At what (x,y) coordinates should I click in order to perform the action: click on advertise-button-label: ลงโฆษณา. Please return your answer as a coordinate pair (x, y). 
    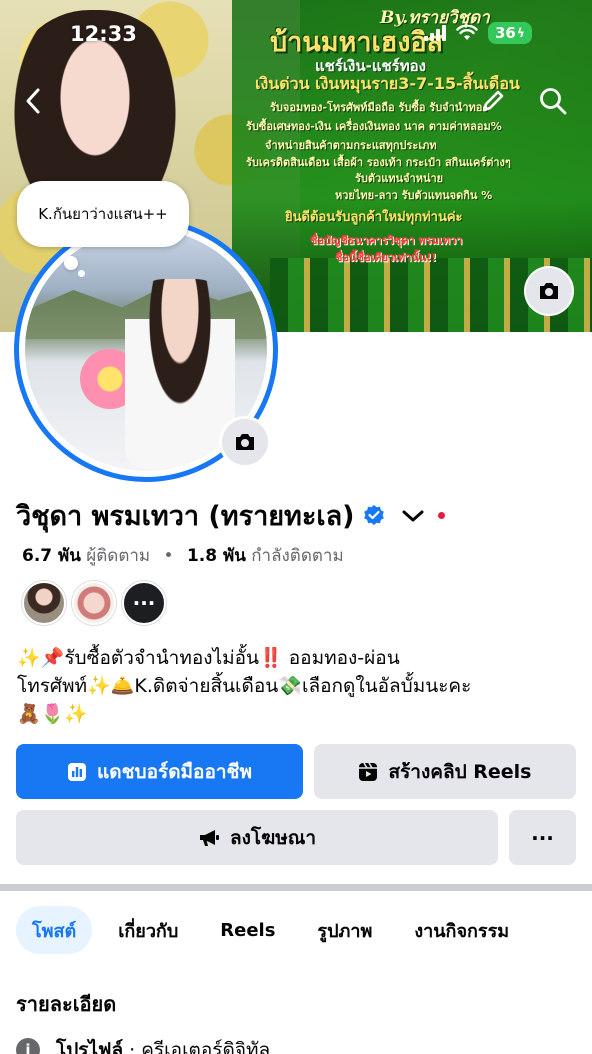
    Looking at the image, I should click on (273, 837).